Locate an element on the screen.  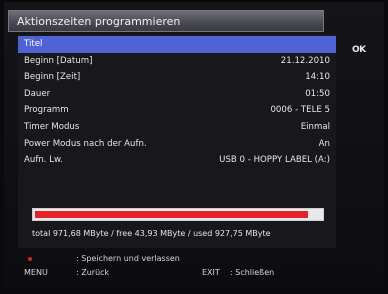
row-label: Power Modus nach der Aufn. is located at coordinates (85, 143).